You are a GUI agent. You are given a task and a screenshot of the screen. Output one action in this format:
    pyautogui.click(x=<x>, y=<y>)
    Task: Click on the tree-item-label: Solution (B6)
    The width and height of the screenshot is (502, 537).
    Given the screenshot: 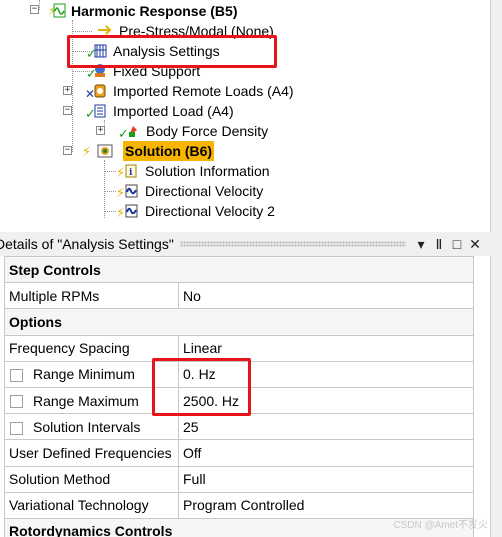 What is the action you would take?
    pyautogui.click(x=169, y=151)
    